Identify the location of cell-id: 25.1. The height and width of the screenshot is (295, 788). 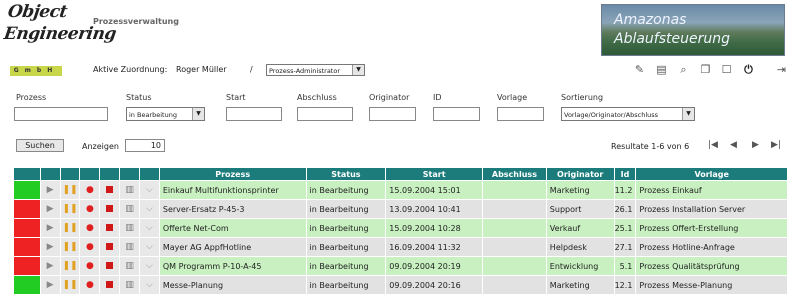
(625, 228).